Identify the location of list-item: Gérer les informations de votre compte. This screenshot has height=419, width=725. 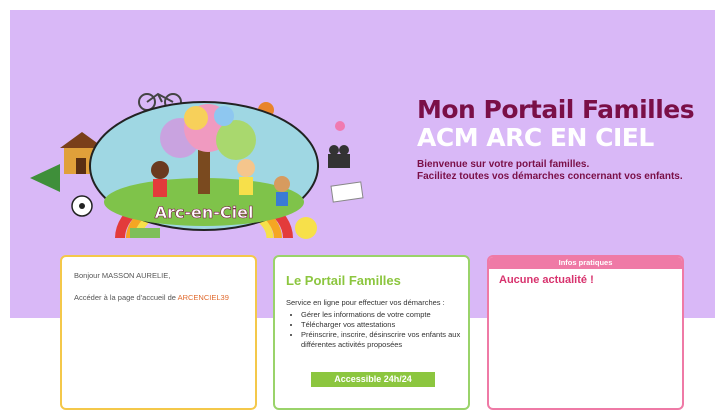
(381, 315).